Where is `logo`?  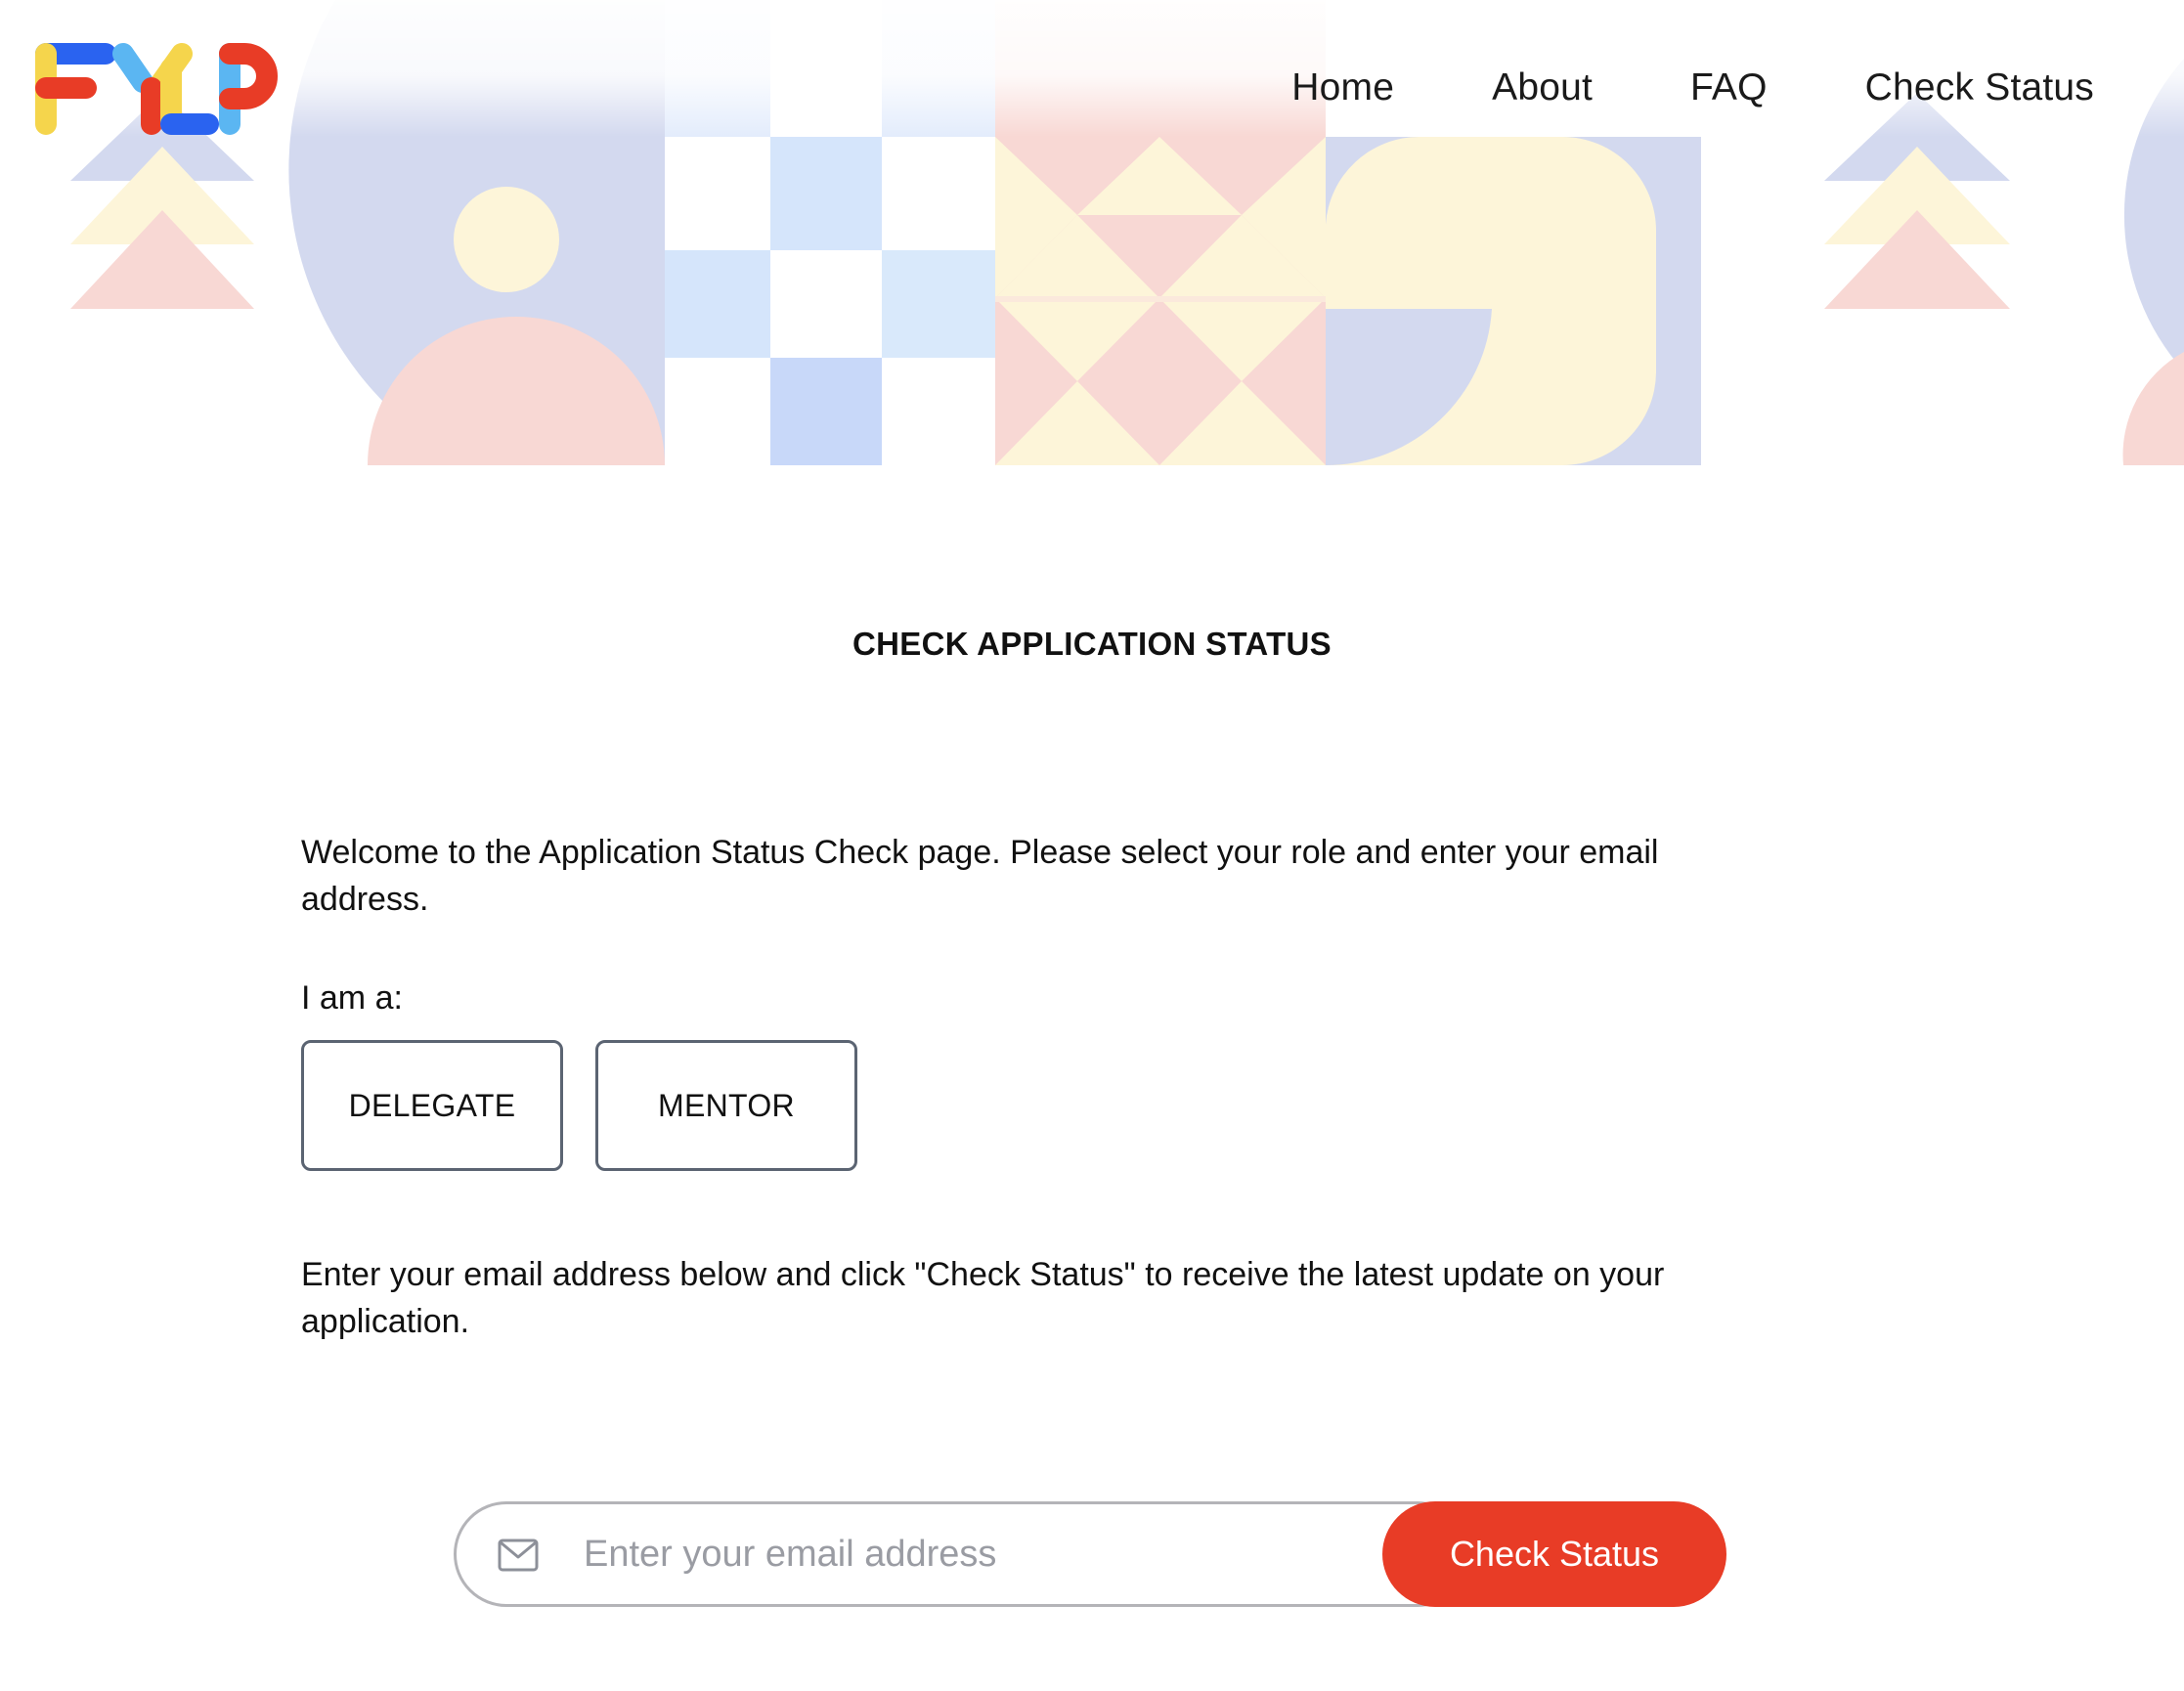
logo is located at coordinates (159, 90).